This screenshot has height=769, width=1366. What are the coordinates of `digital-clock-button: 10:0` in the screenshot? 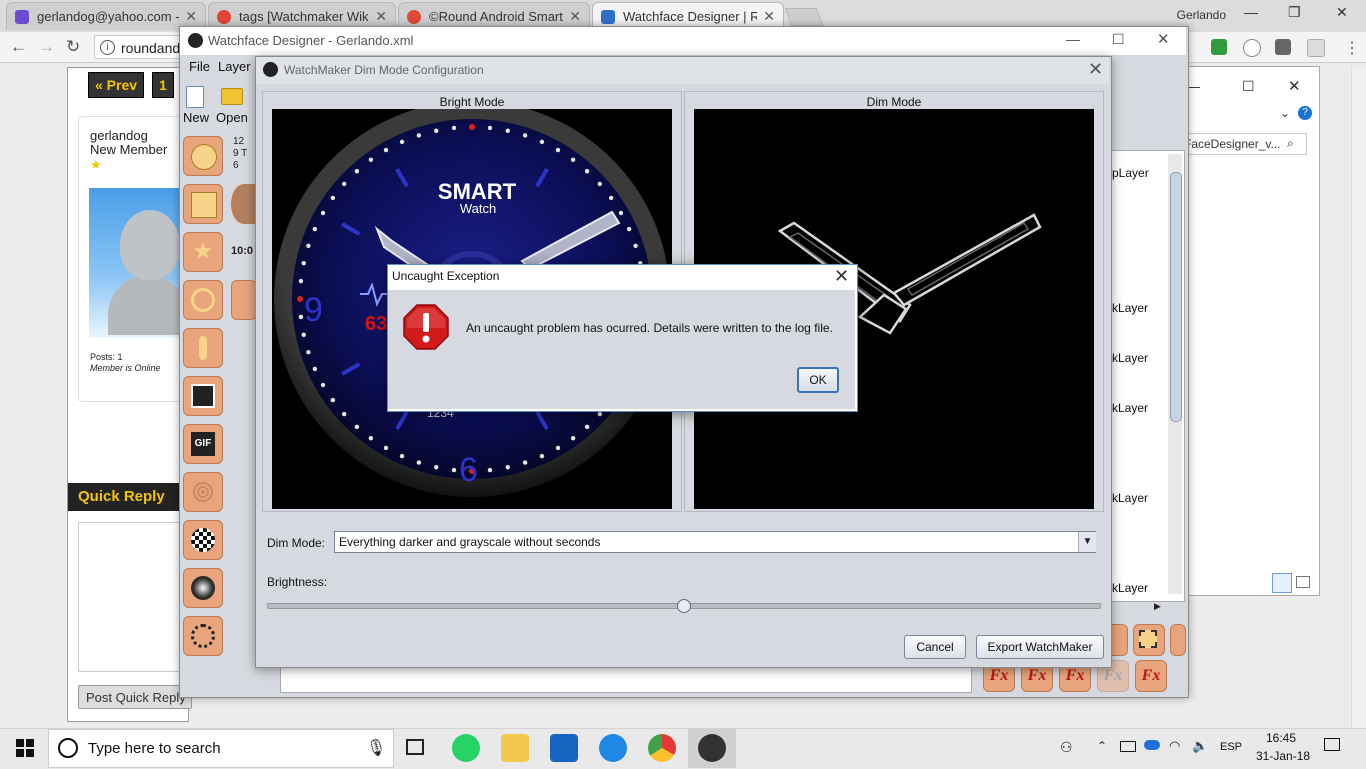 It's located at (243, 251).